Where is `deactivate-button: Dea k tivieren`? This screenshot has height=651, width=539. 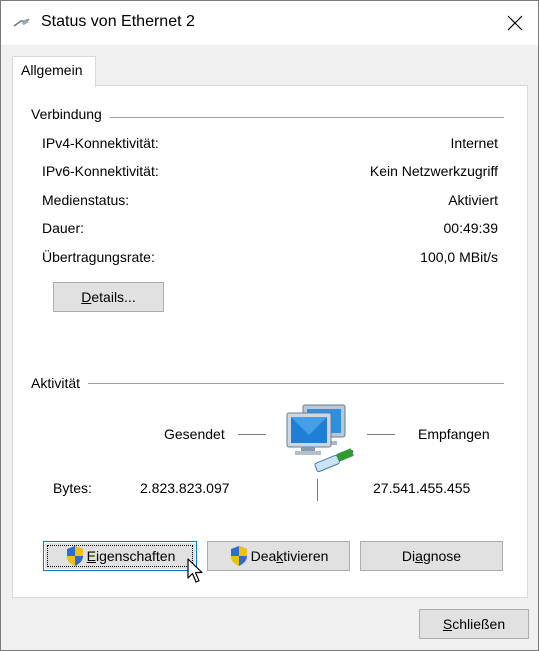 deactivate-button: Dea k tivieren is located at coordinates (278, 556).